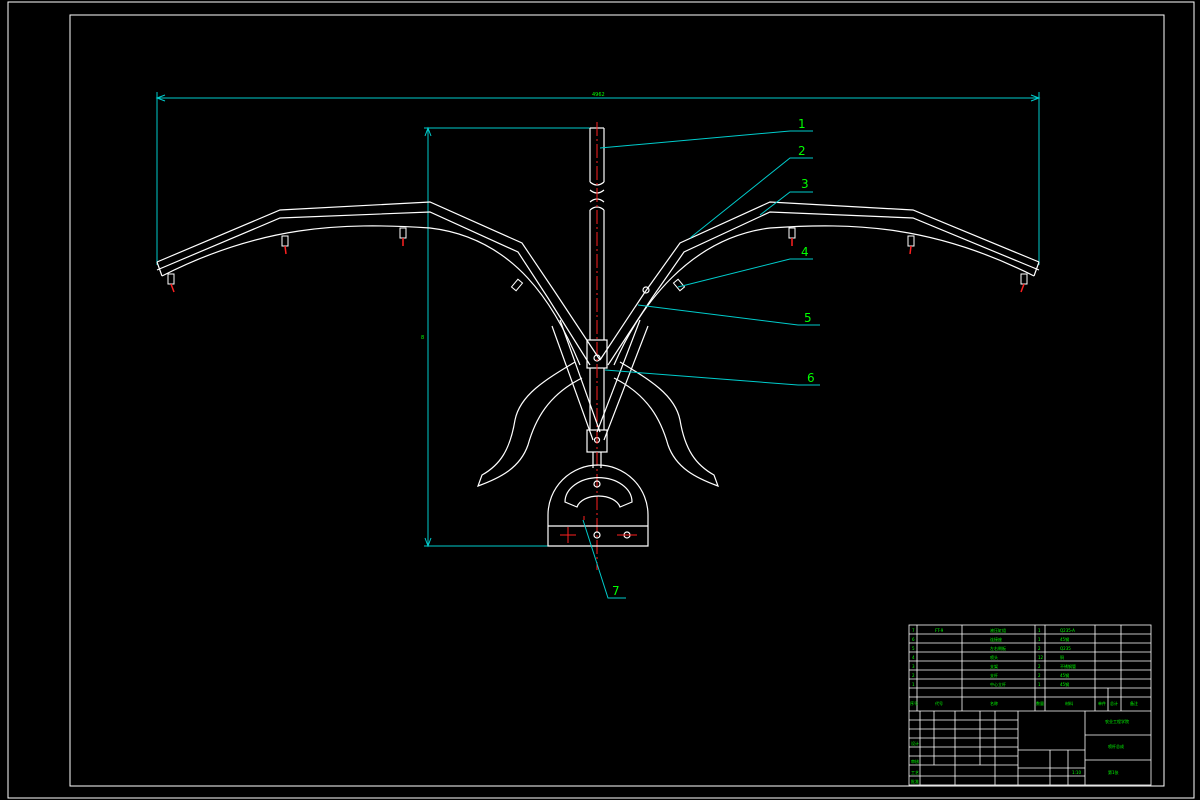  I want to click on svg-text: 支杆, so click(994, 675).